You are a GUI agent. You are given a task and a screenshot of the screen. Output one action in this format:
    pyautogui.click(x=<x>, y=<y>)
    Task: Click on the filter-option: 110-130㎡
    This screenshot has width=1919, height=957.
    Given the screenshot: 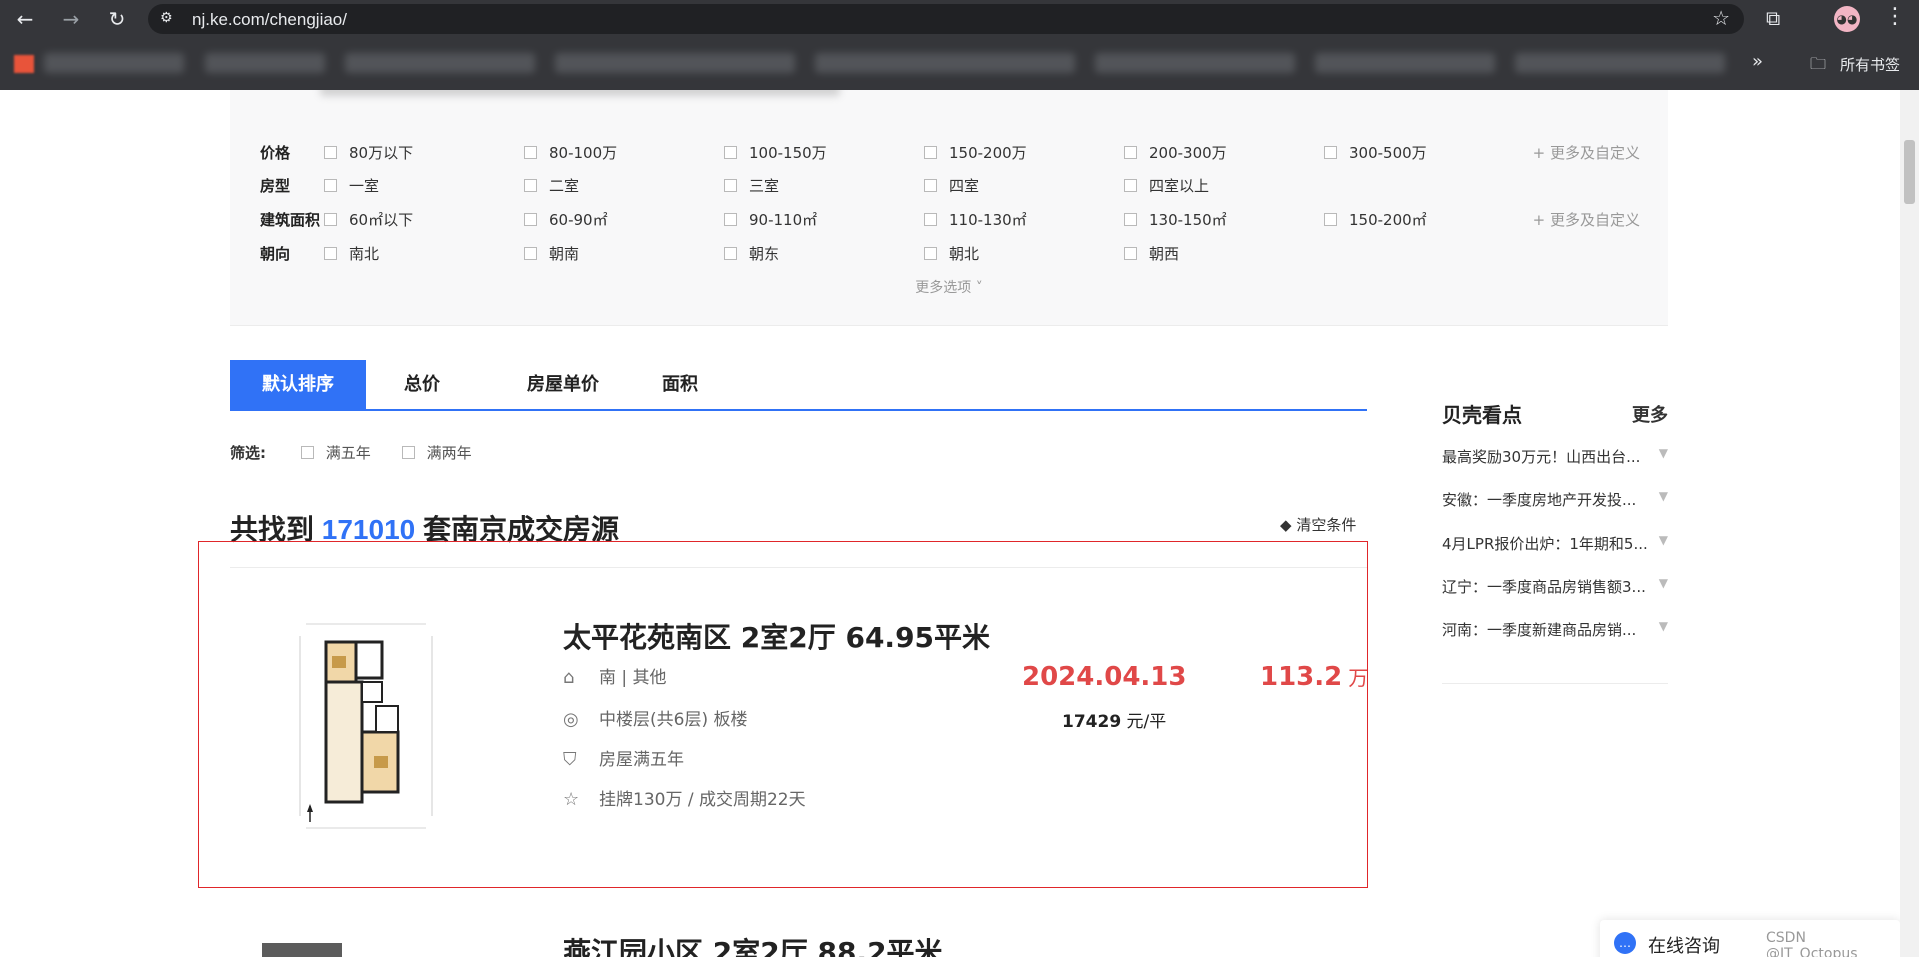 What is the action you would take?
    pyautogui.click(x=975, y=219)
    